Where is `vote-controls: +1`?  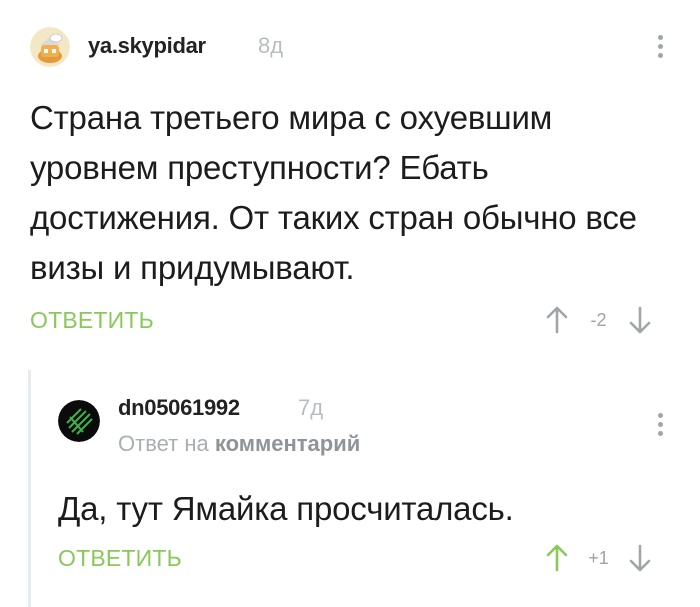
vote-controls: +1 is located at coordinates (598, 558).